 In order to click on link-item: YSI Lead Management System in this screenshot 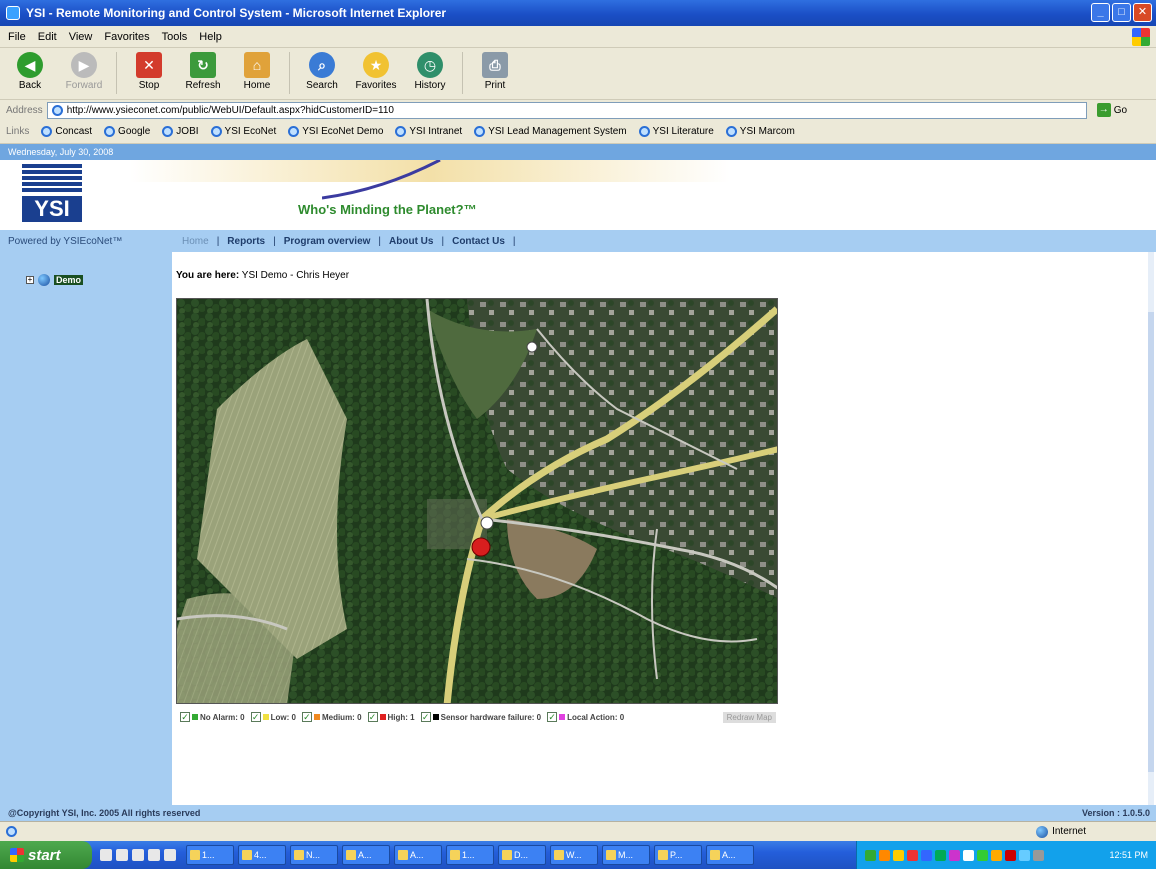, I will do `click(550, 131)`.